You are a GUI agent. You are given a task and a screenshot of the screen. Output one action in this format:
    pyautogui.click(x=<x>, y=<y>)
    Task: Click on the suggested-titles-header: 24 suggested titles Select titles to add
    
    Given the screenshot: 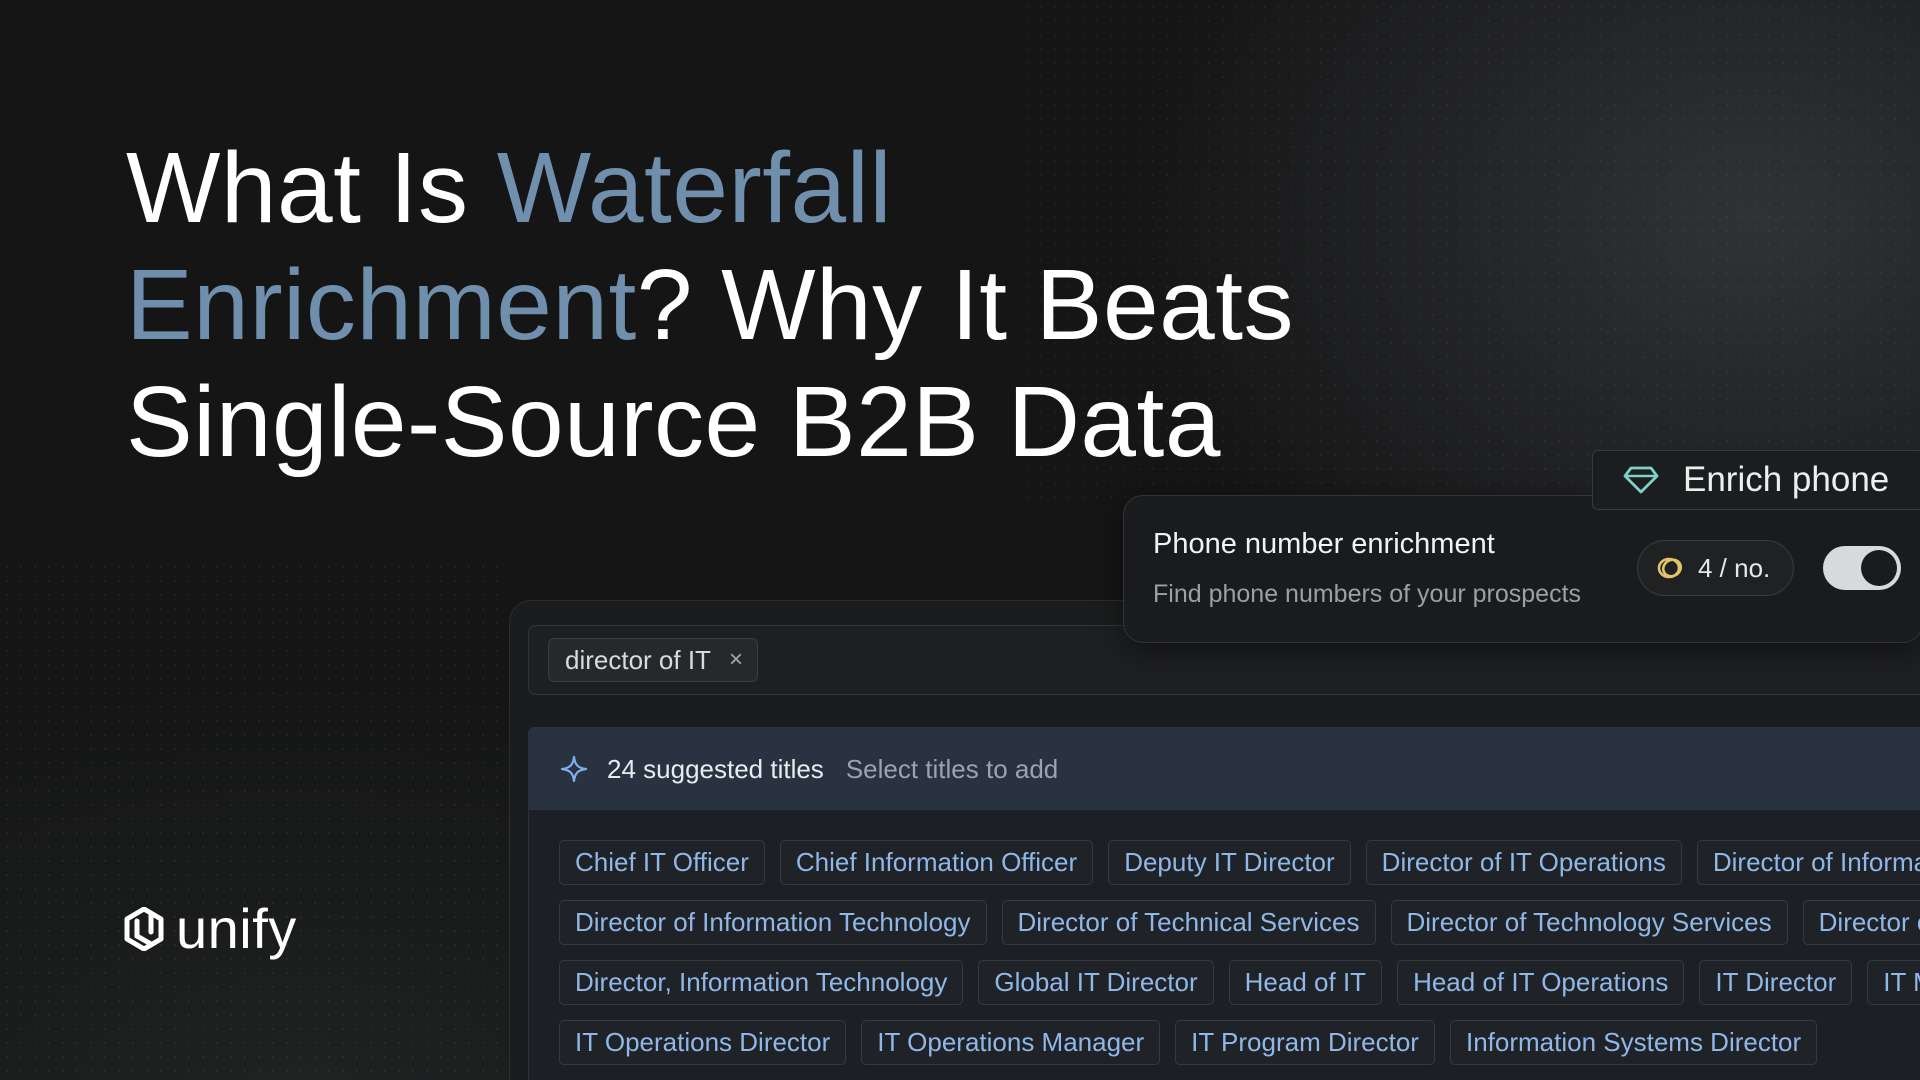 What is the action you would take?
    pyautogui.click(x=1224, y=769)
    